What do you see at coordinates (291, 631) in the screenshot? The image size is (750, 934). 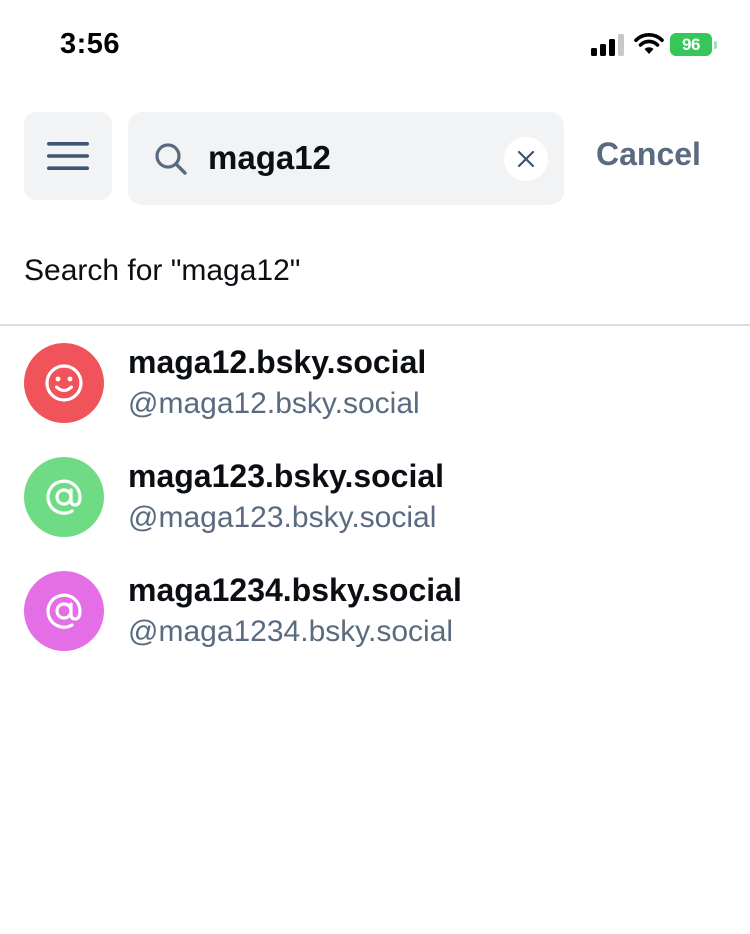 I see `result-handle: @maga1234.bsky.social` at bounding box center [291, 631].